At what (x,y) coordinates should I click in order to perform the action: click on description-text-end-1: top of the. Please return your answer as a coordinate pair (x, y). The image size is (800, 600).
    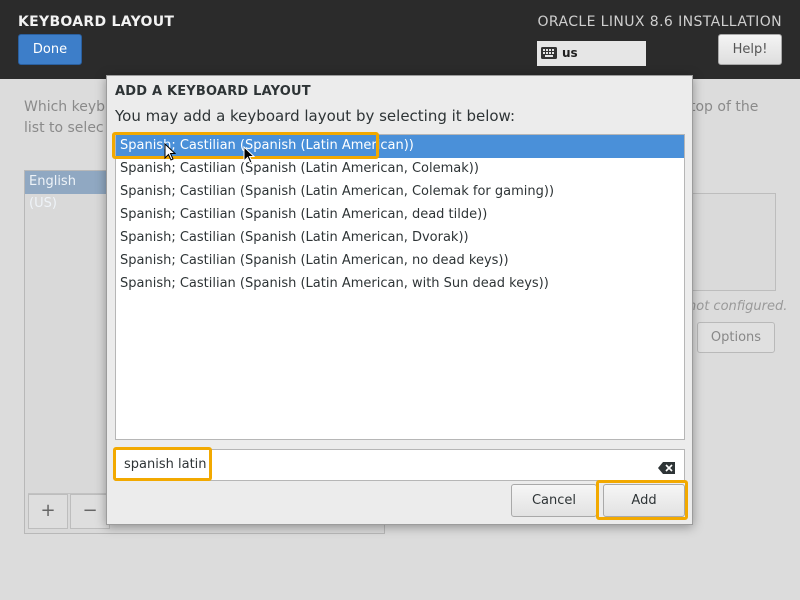
    Looking at the image, I should click on (724, 107).